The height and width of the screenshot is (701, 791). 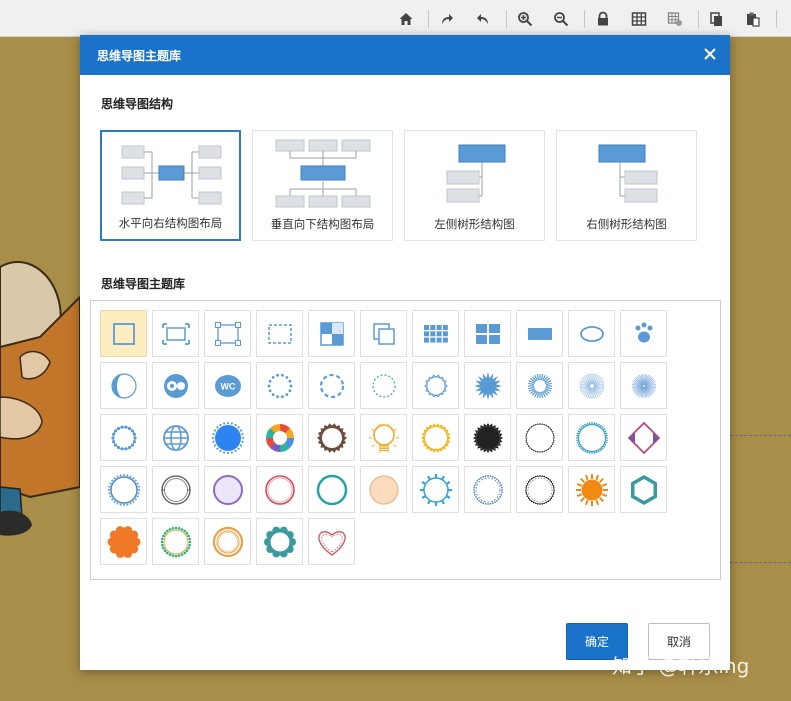 What do you see at coordinates (322, 224) in the screenshot?
I see `structure-label: 垂直向下结构图布局` at bounding box center [322, 224].